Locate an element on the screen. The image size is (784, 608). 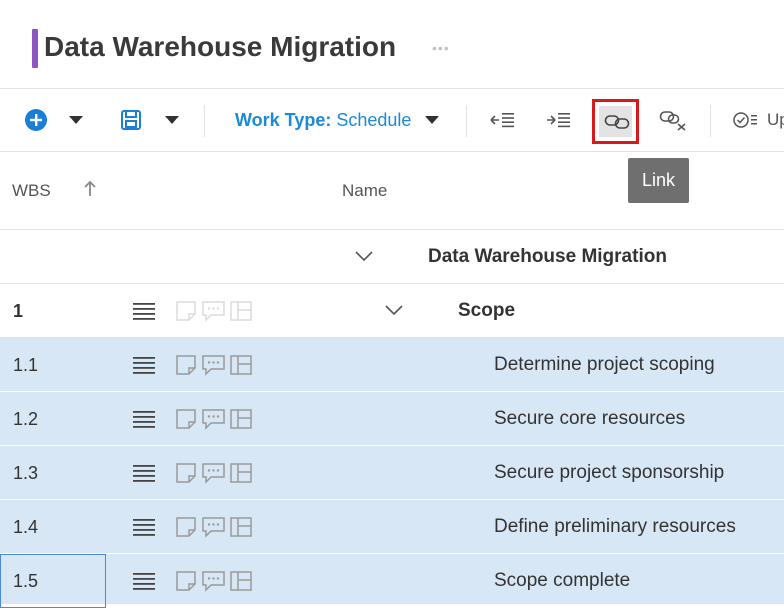
add-task-dropdown is located at coordinates (76, 120).